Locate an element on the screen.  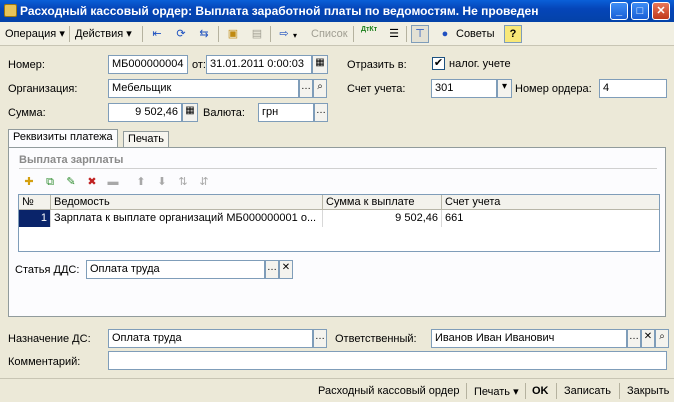
responsible-field: Иванов Иван Иванович is located at coordinates (529, 338).